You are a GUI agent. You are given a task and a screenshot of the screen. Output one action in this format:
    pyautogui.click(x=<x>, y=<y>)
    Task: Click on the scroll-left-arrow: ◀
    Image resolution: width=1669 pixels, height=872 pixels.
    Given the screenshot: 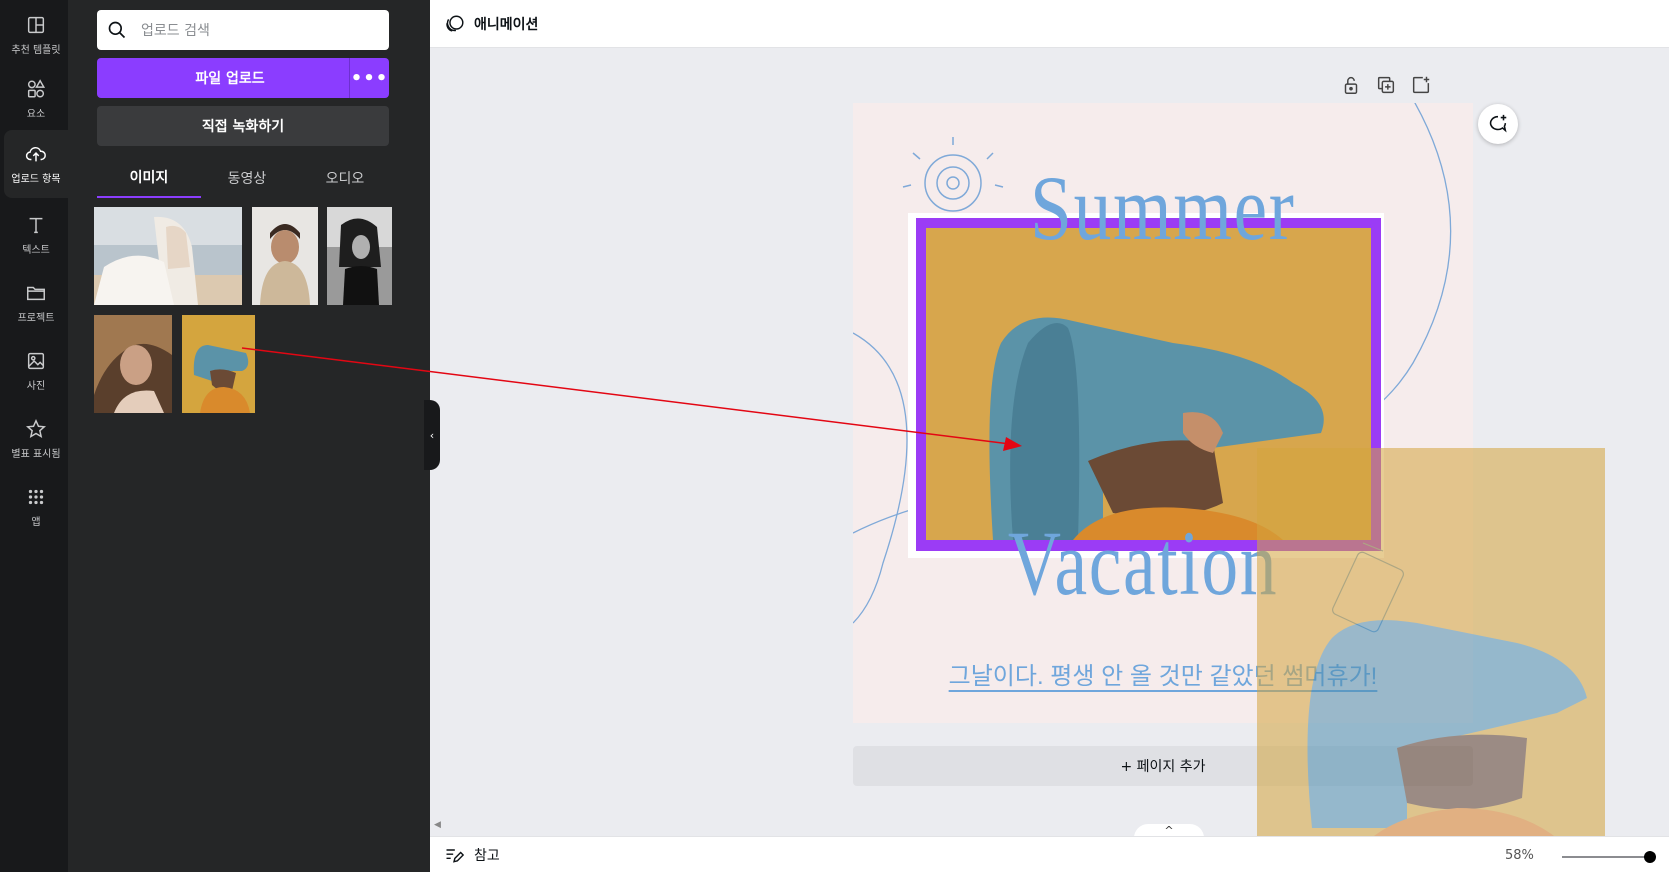 What is the action you would take?
    pyautogui.click(x=437, y=825)
    